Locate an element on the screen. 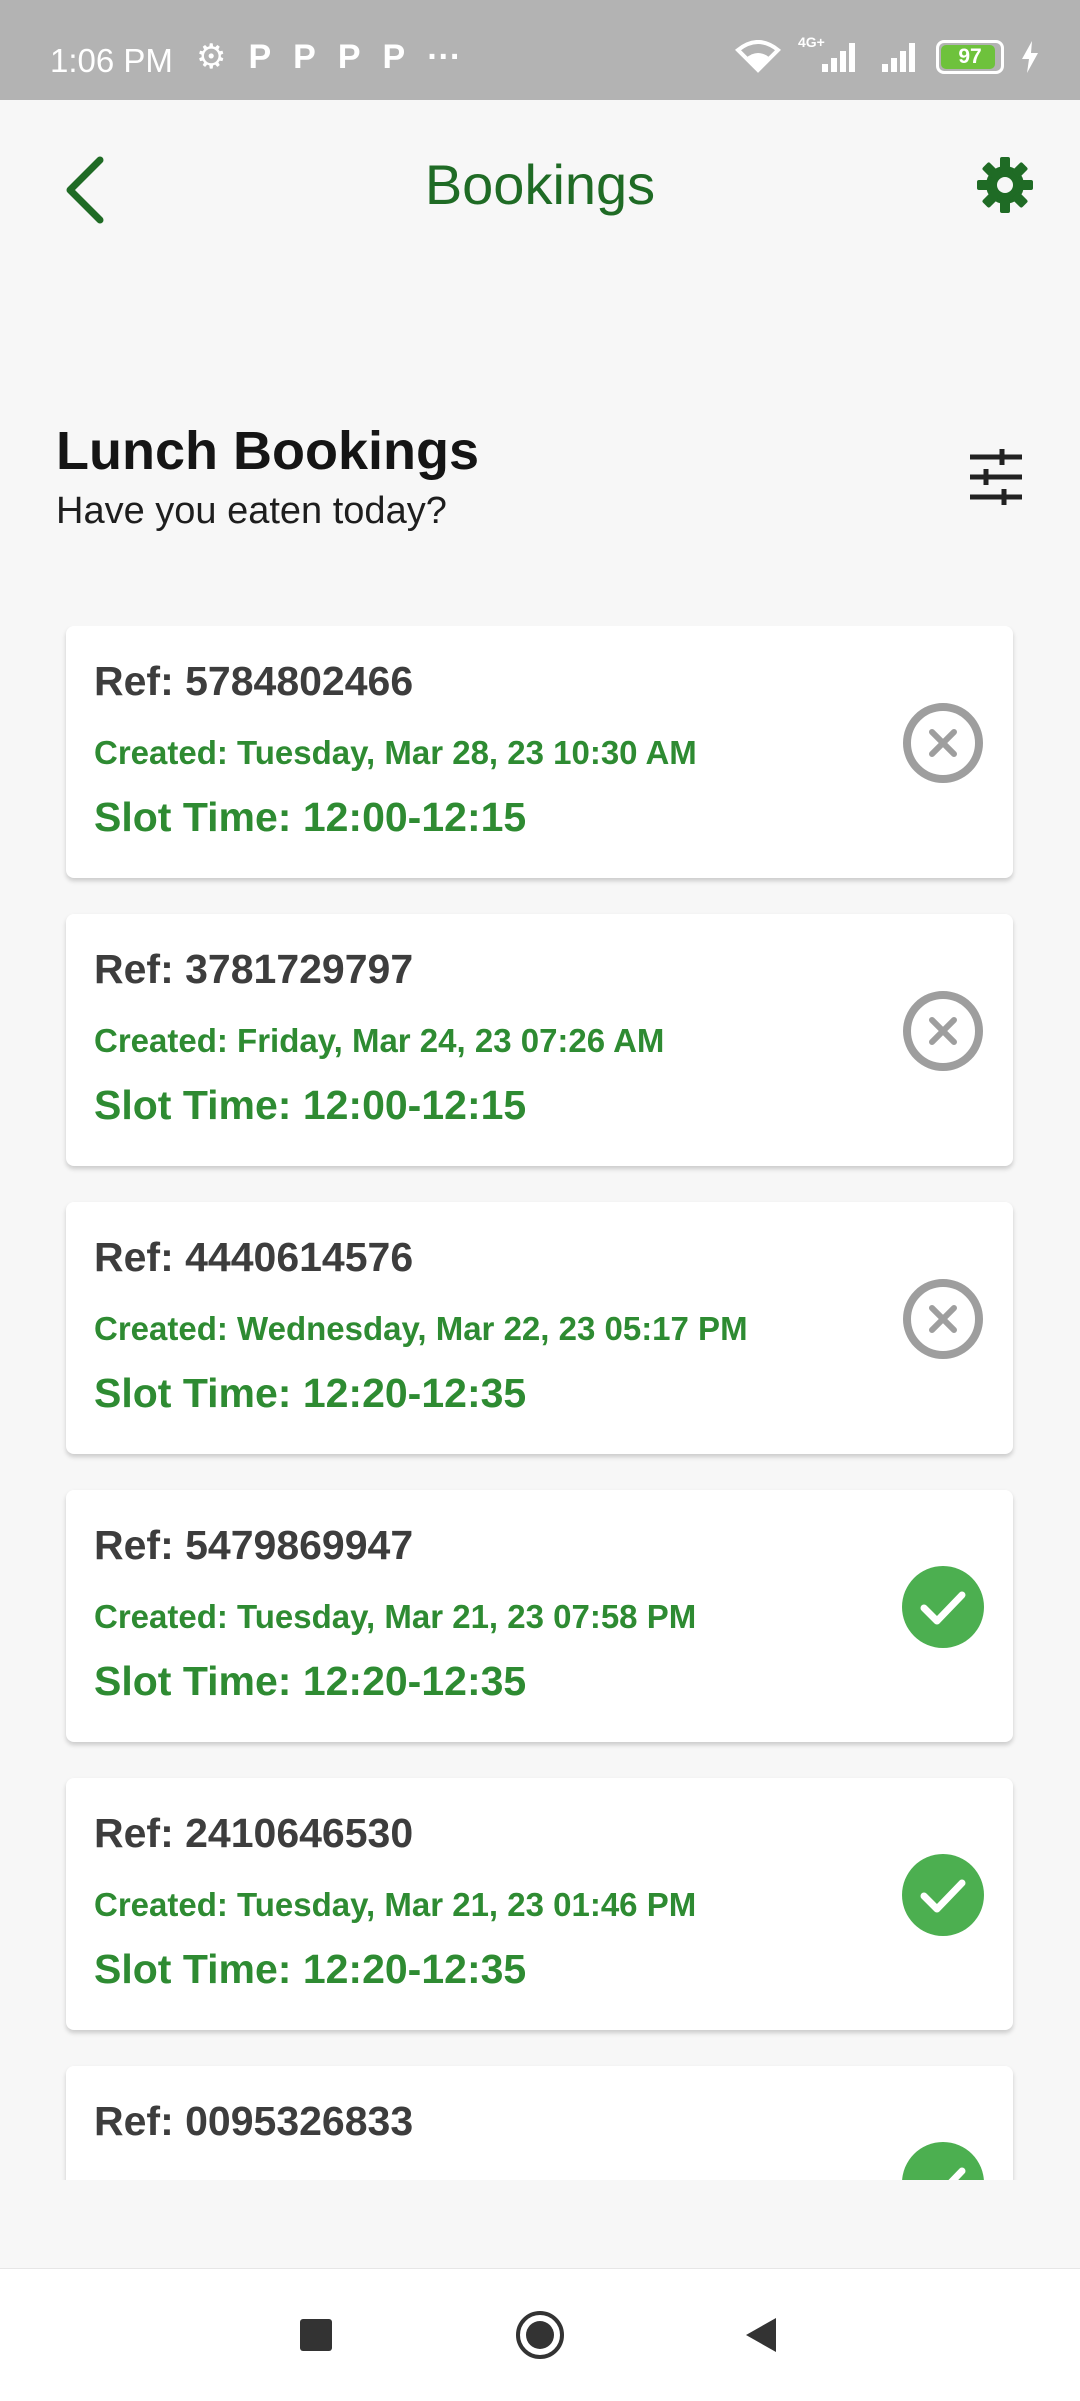 This screenshot has height=2401, width=1080. sliders-icon is located at coordinates (996, 477).